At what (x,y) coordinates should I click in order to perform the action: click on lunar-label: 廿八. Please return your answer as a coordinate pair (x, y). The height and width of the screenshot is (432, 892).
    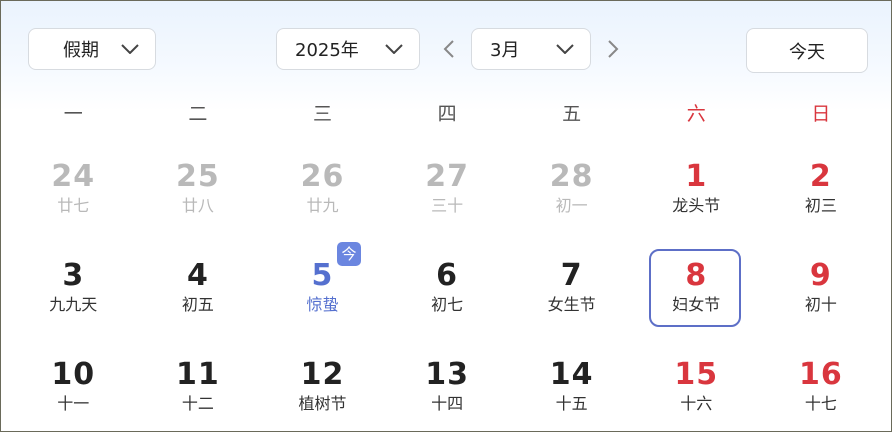
    Looking at the image, I should click on (197, 205).